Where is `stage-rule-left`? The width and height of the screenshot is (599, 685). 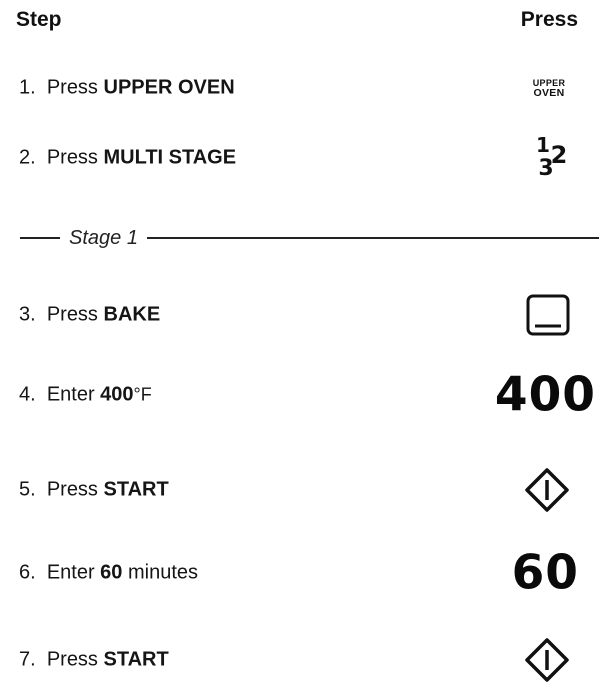
stage-rule-left is located at coordinates (40, 238).